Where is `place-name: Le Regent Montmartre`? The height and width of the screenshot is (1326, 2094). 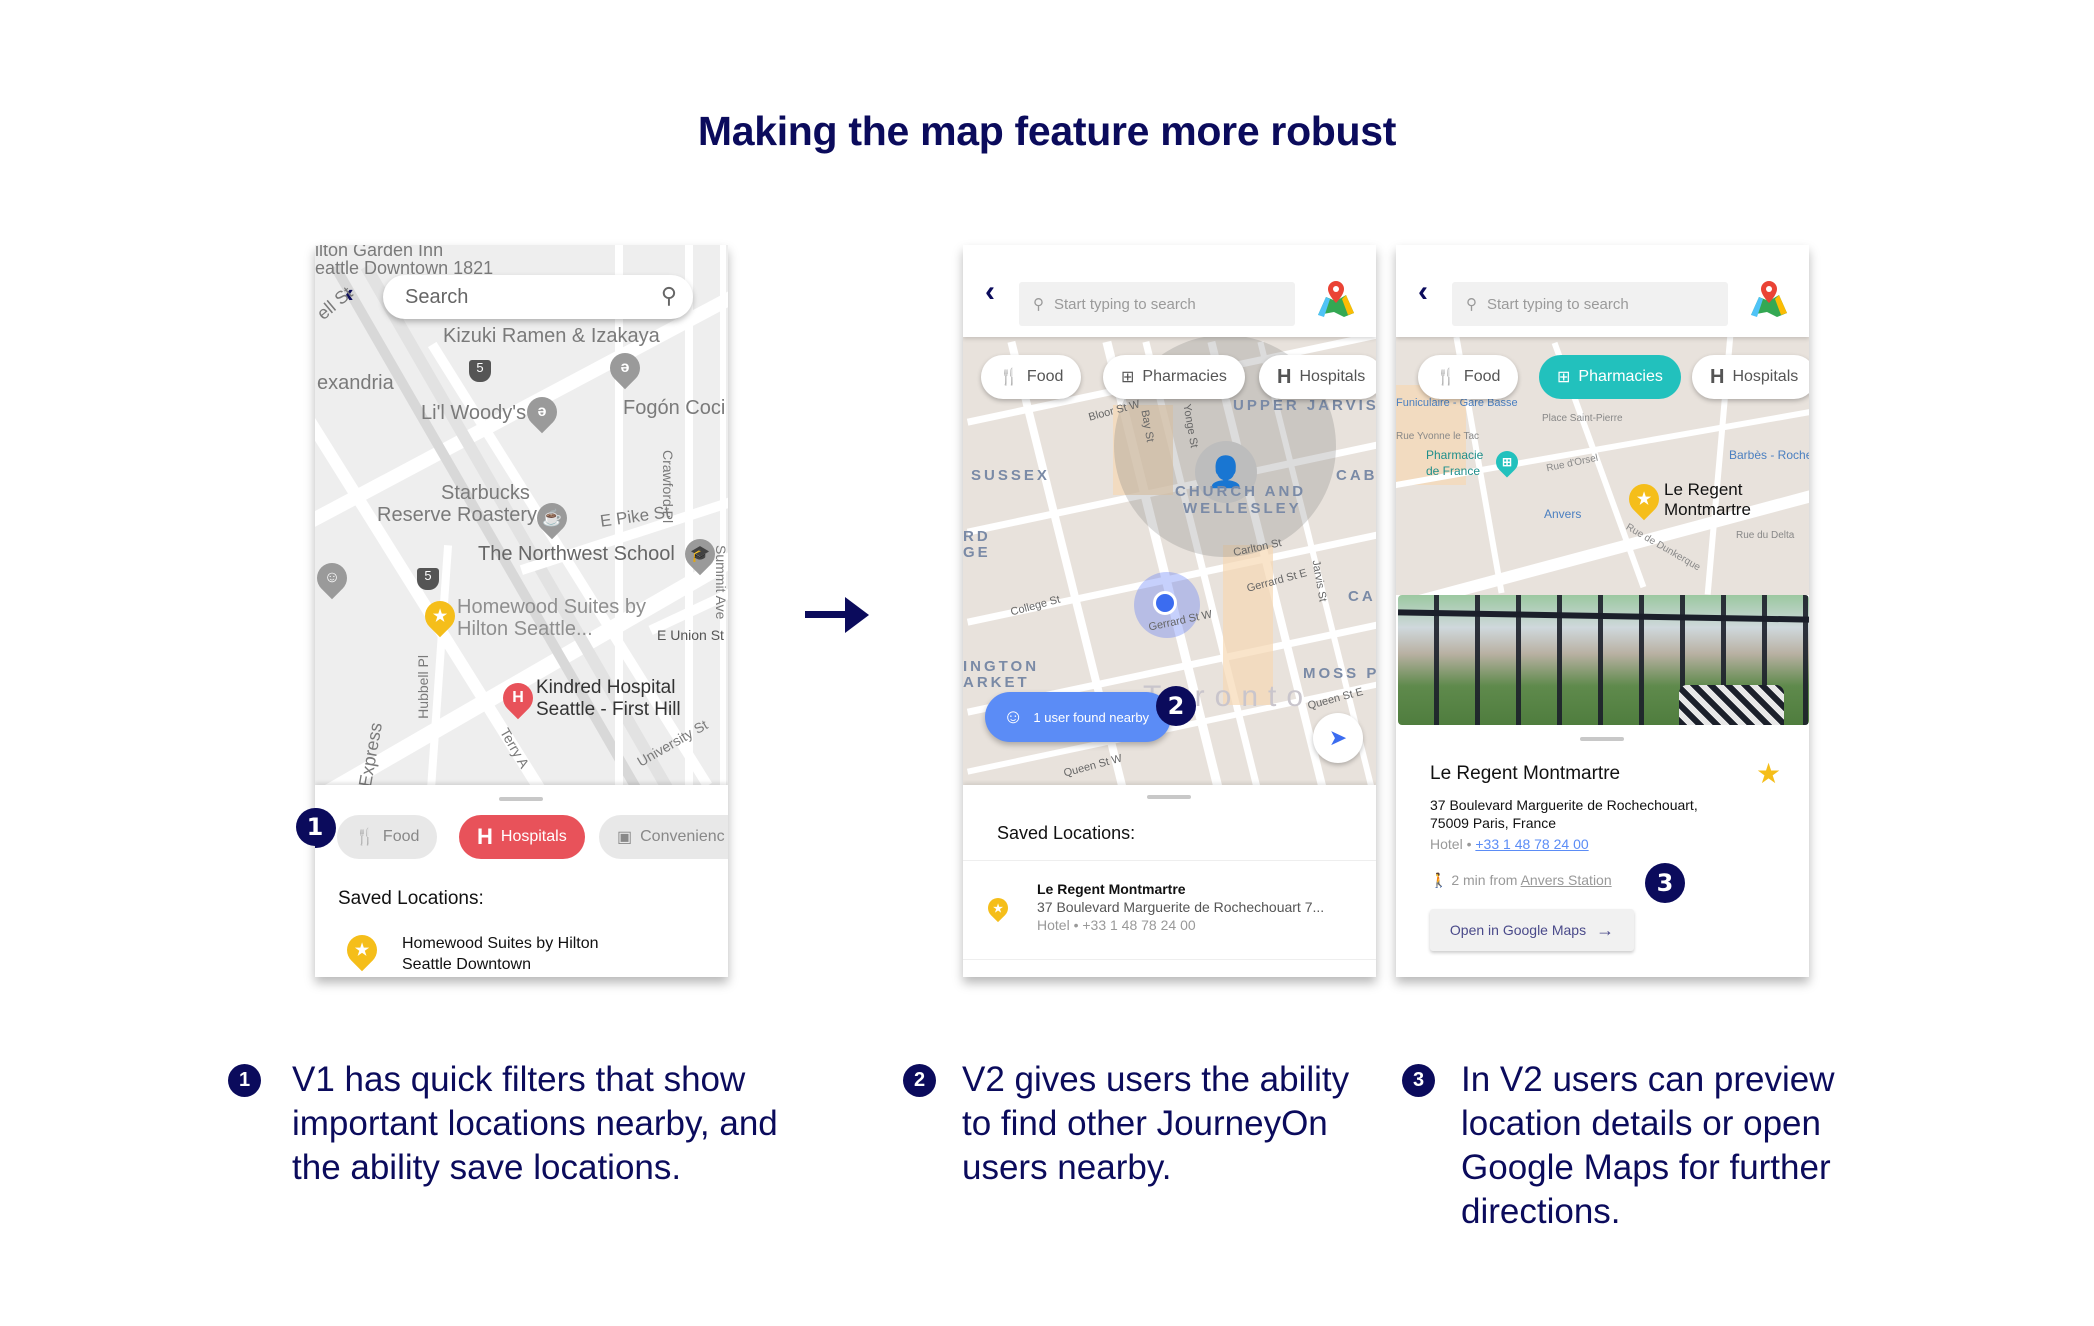
place-name: Le Regent Montmartre is located at coordinates (1525, 773).